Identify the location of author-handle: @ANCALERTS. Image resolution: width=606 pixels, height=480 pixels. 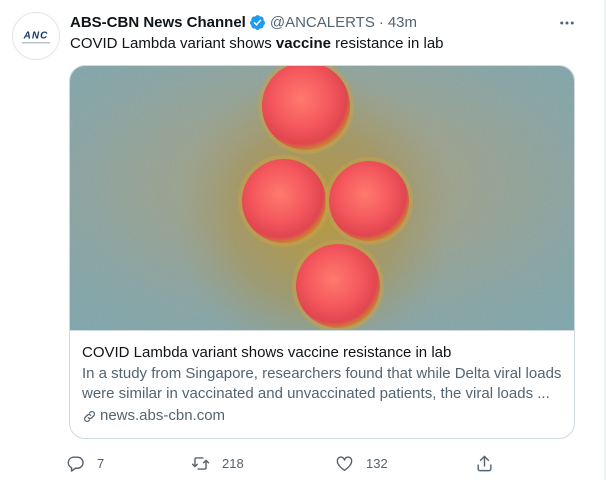
(322, 22).